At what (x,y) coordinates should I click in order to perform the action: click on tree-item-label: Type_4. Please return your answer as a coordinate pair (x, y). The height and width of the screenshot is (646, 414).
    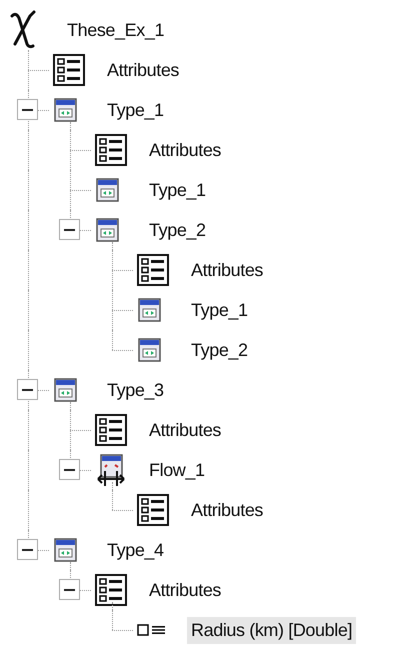
    Looking at the image, I should click on (135, 550).